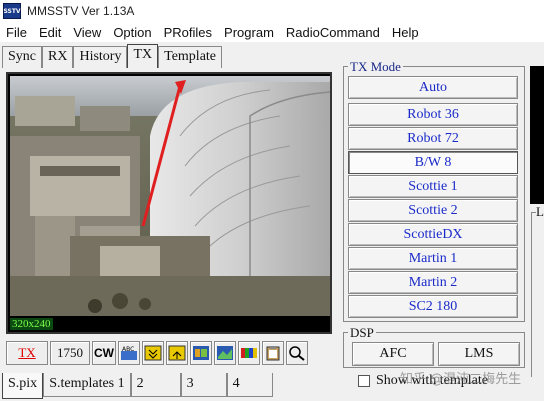 The image size is (544, 401). Describe the element at coordinates (393, 354) in the screenshot. I see `afc-button: AFC` at that location.